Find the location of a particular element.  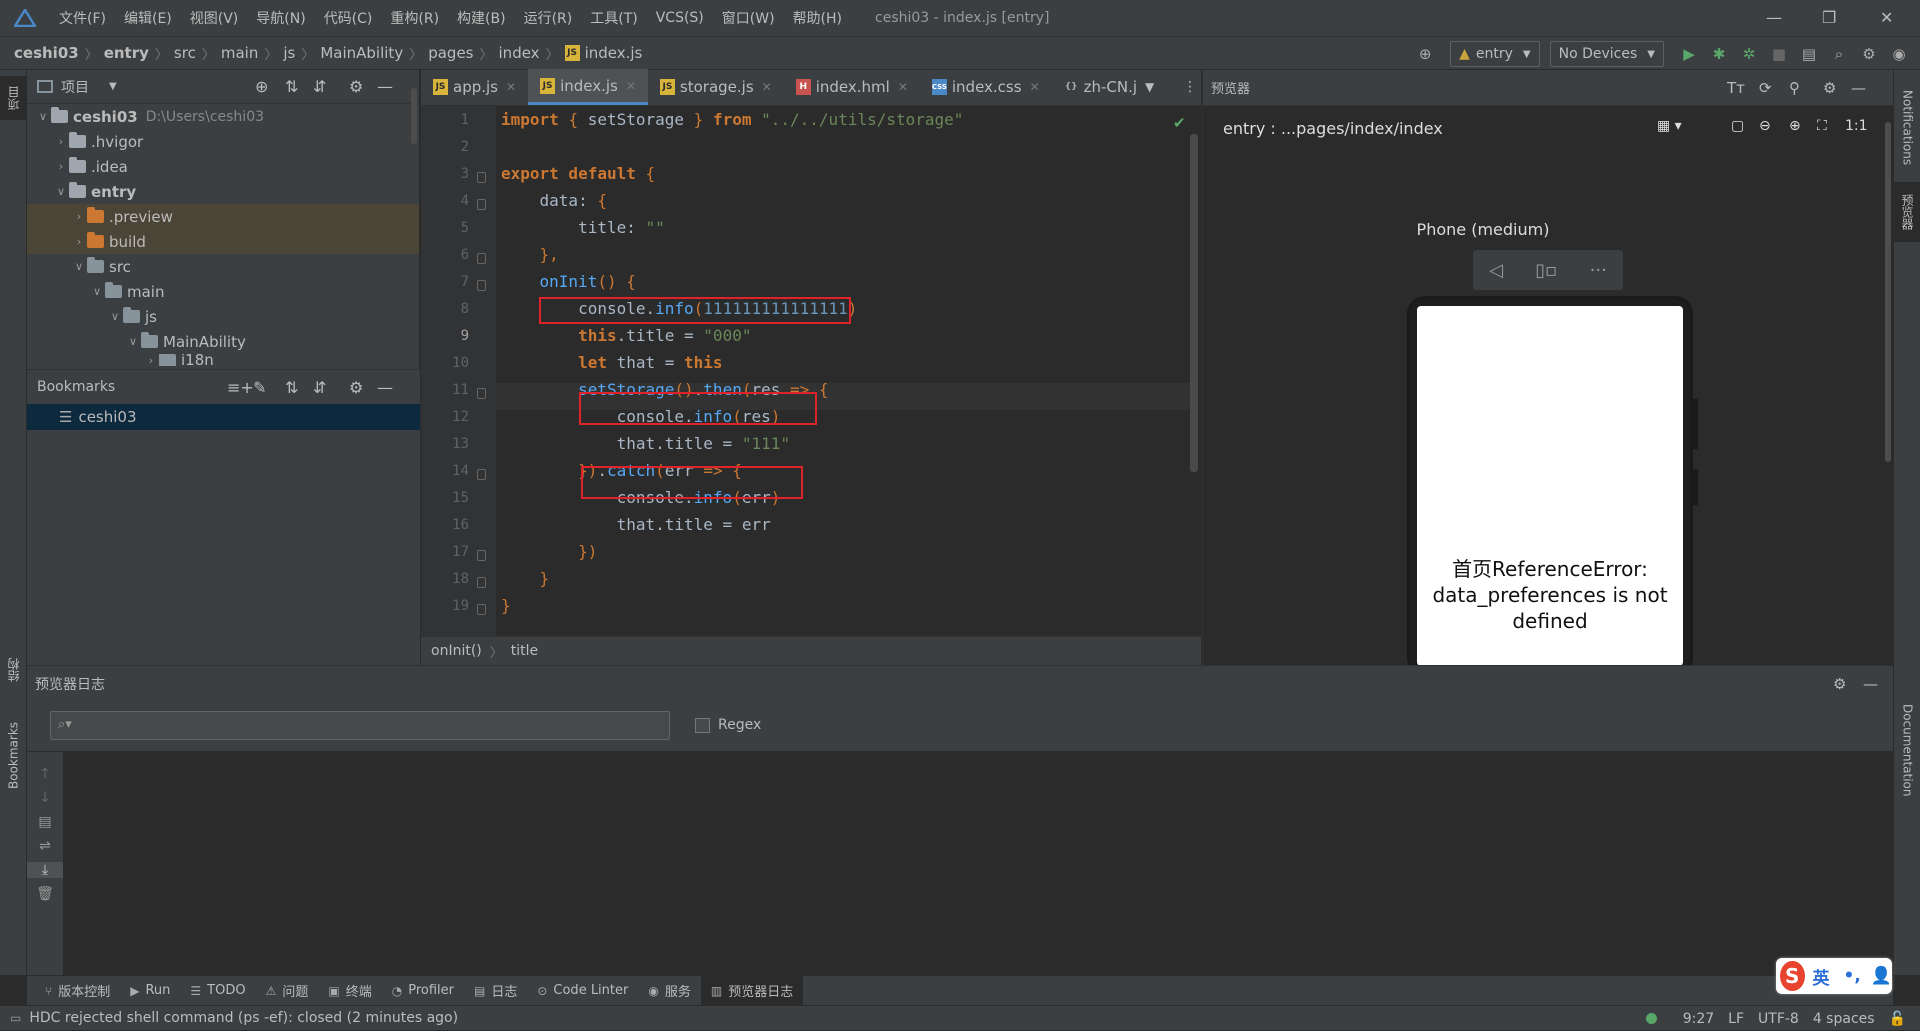

code-breadcrumb-property: title is located at coordinates (524, 651).